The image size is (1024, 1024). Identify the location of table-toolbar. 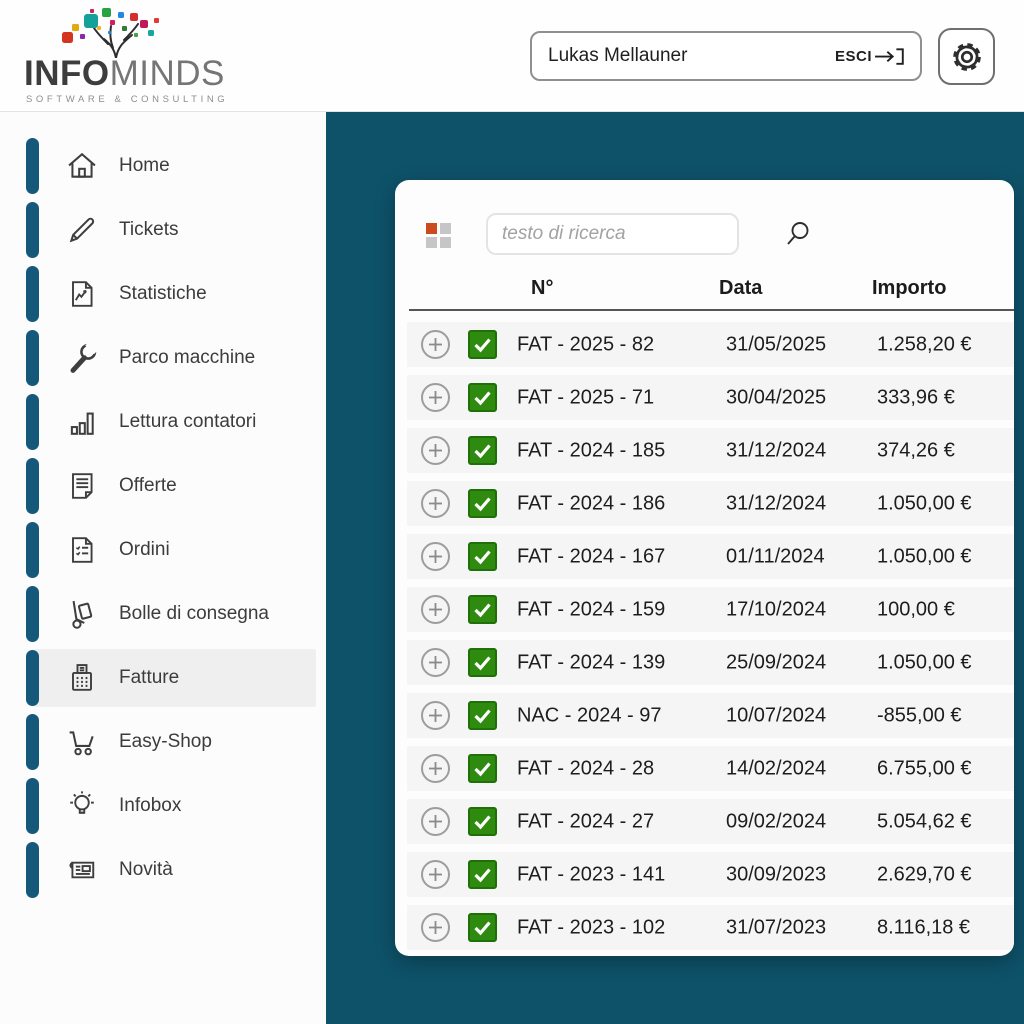
(704, 230).